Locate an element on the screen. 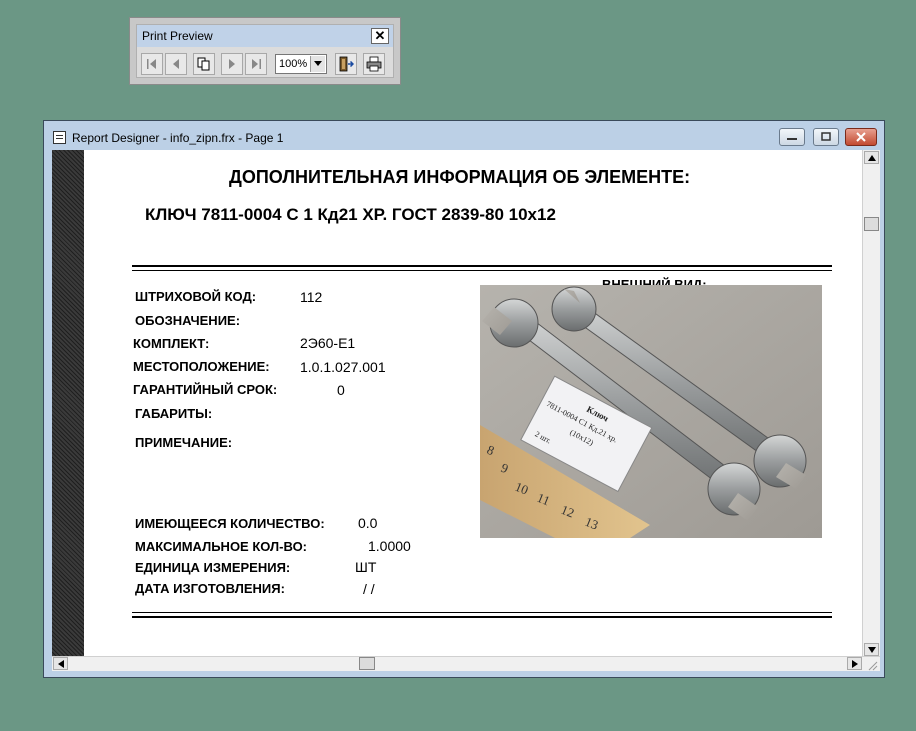 The width and height of the screenshot is (916, 731). unit-label: ЕДИНИЦА ИЗМЕРЕНИЯ: is located at coordinates (213, 567).